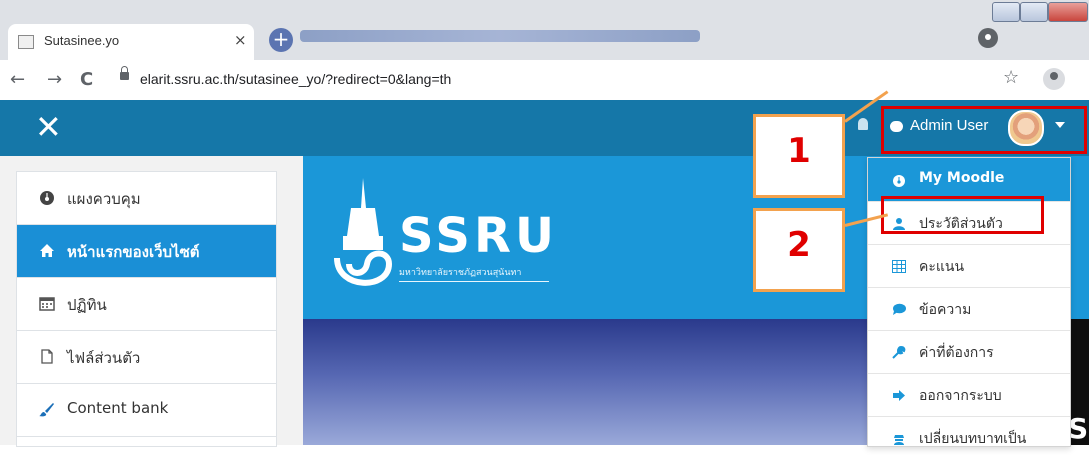 This screenshot has width=1089, height=459. I want to click on menu-item-switch-role: เปลี่ยนบทบาทเป็น, so click(969, 437).